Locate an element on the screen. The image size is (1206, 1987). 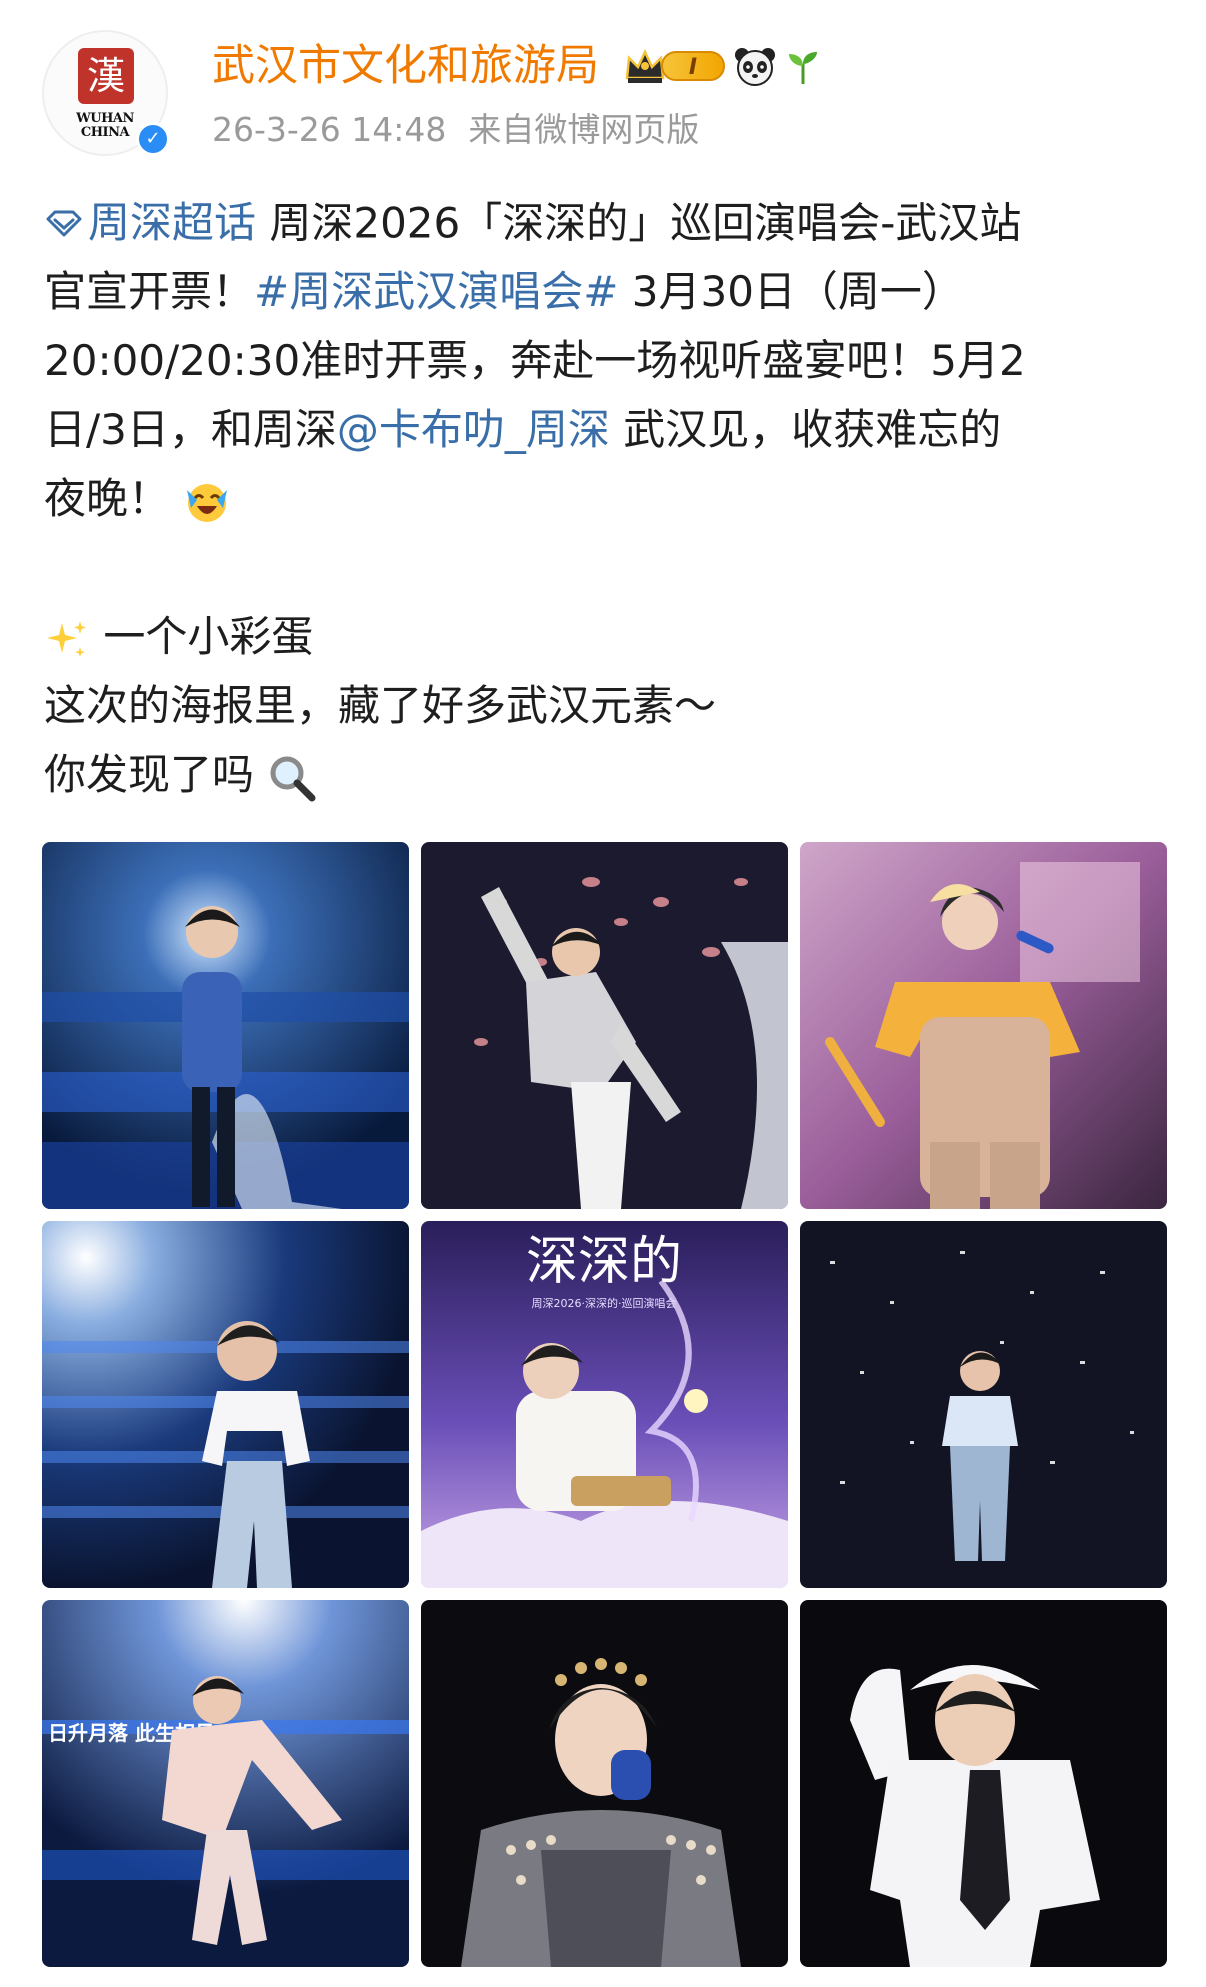
post-line: 这次的海报里，藏了好多武汉元素～ is located at coordinates (380, 705).